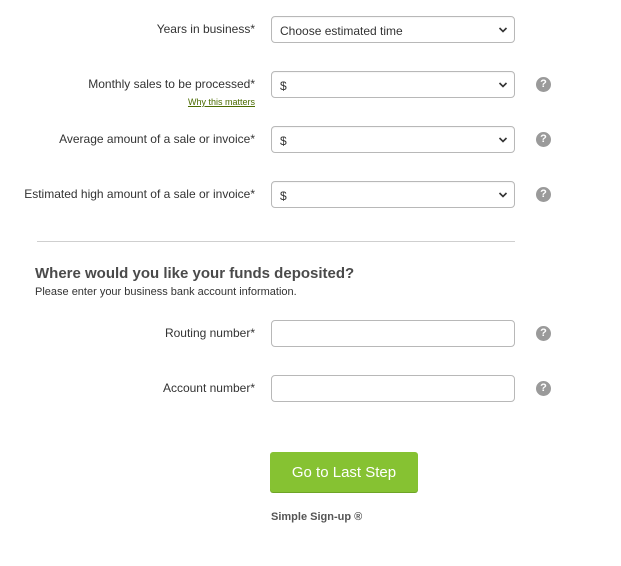 The height and width of the screenshot is (566, 621). Describe the element at coordinates (341, 31) in the screenshot. I see `years-in-business-value: Choose estimated time` at that location.